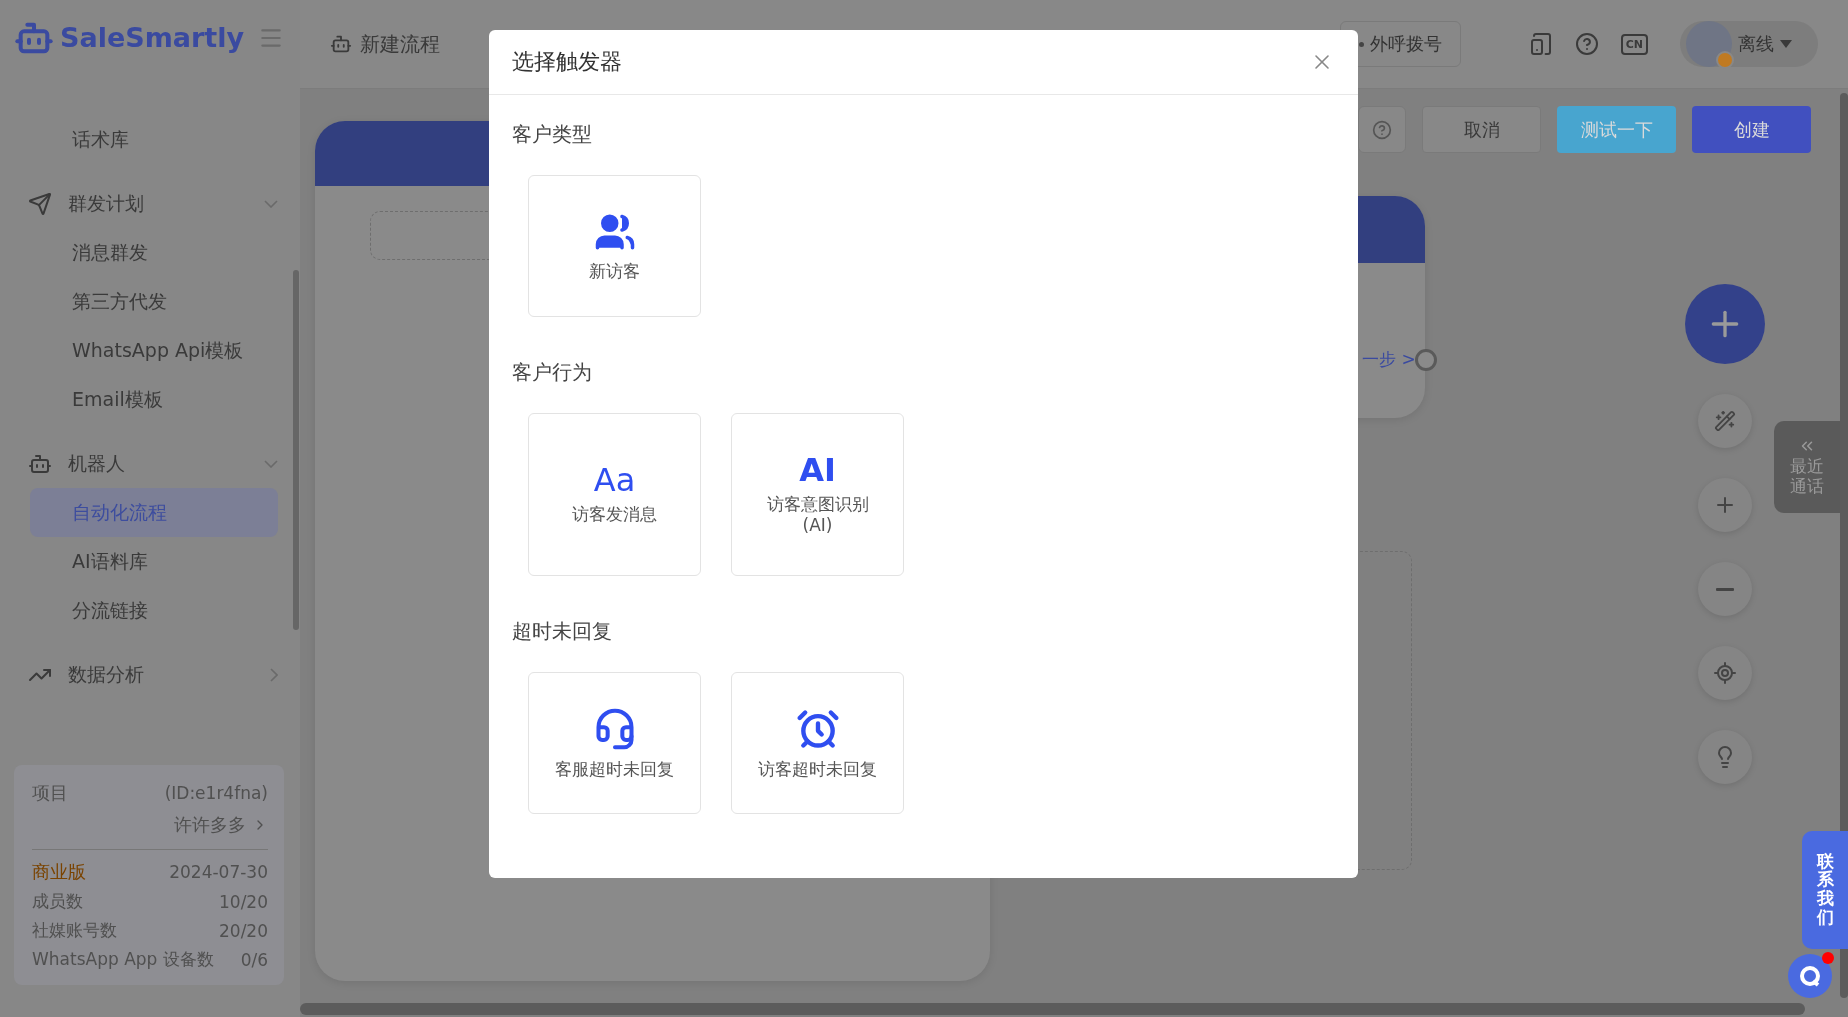 The width and height of the screenshot is (1848, 1017). What do you see at coordinates (1481, 129) in the screenshot?
I see `toolbar-button: 取消` at bounding box center [1481, 129].